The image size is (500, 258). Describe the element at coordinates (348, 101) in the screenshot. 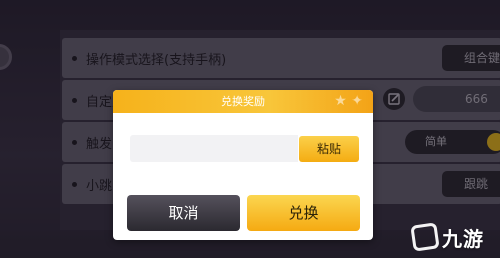

I see `star-decoration-icon: ★ ✦` at that location.